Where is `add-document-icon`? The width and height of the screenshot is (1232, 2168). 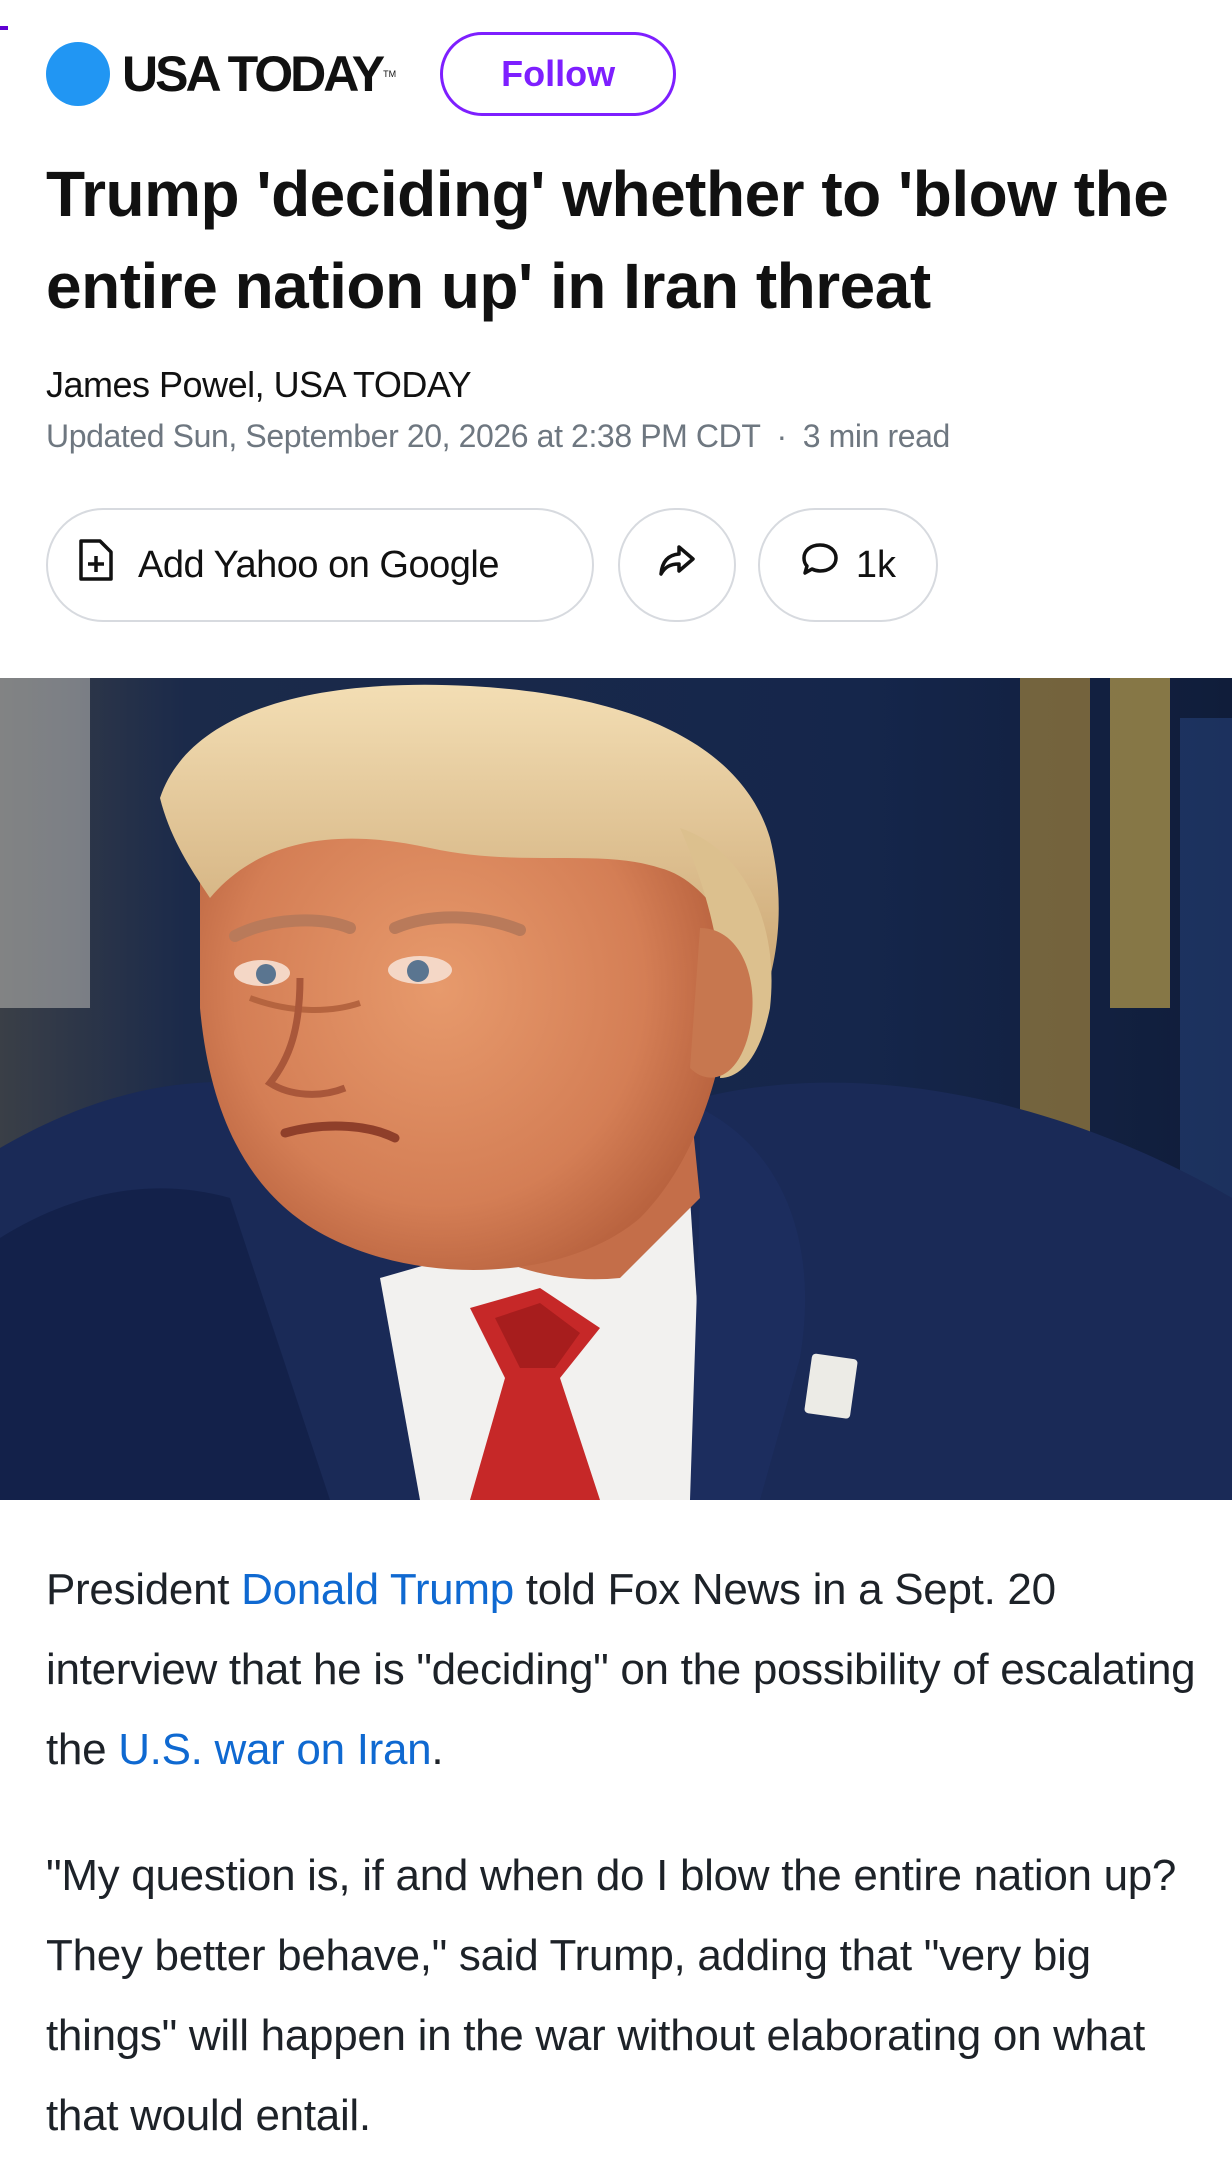
add-document-icon is located at coordinates (96, 565).